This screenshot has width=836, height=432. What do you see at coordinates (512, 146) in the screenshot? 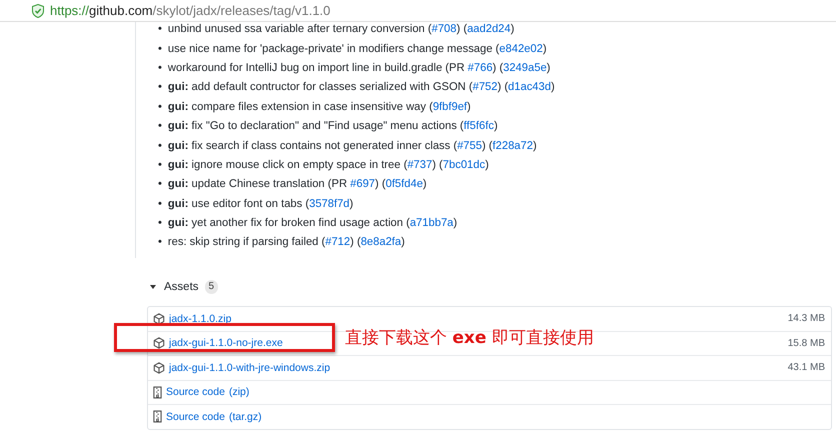
I see `link: f228a72` at bounding box center [512, 146].